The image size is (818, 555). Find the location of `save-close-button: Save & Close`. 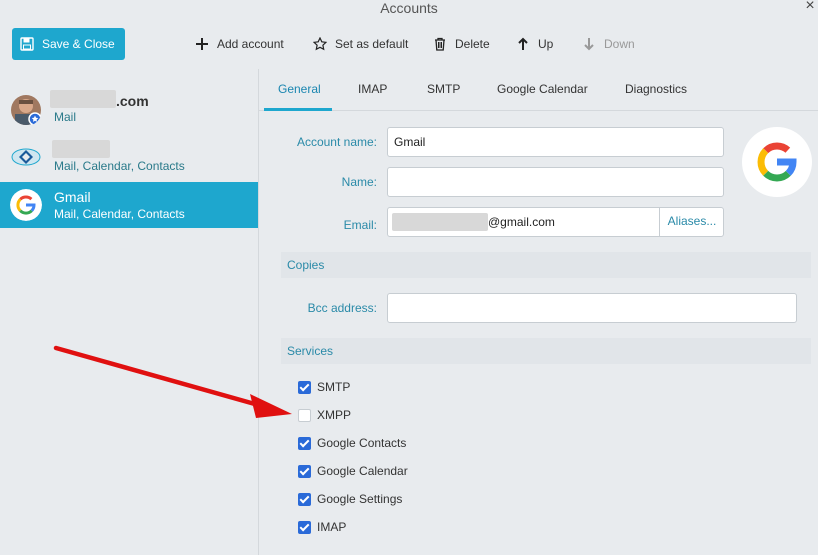

save-close-button: Save & Close is located at coordinates (68, 44).